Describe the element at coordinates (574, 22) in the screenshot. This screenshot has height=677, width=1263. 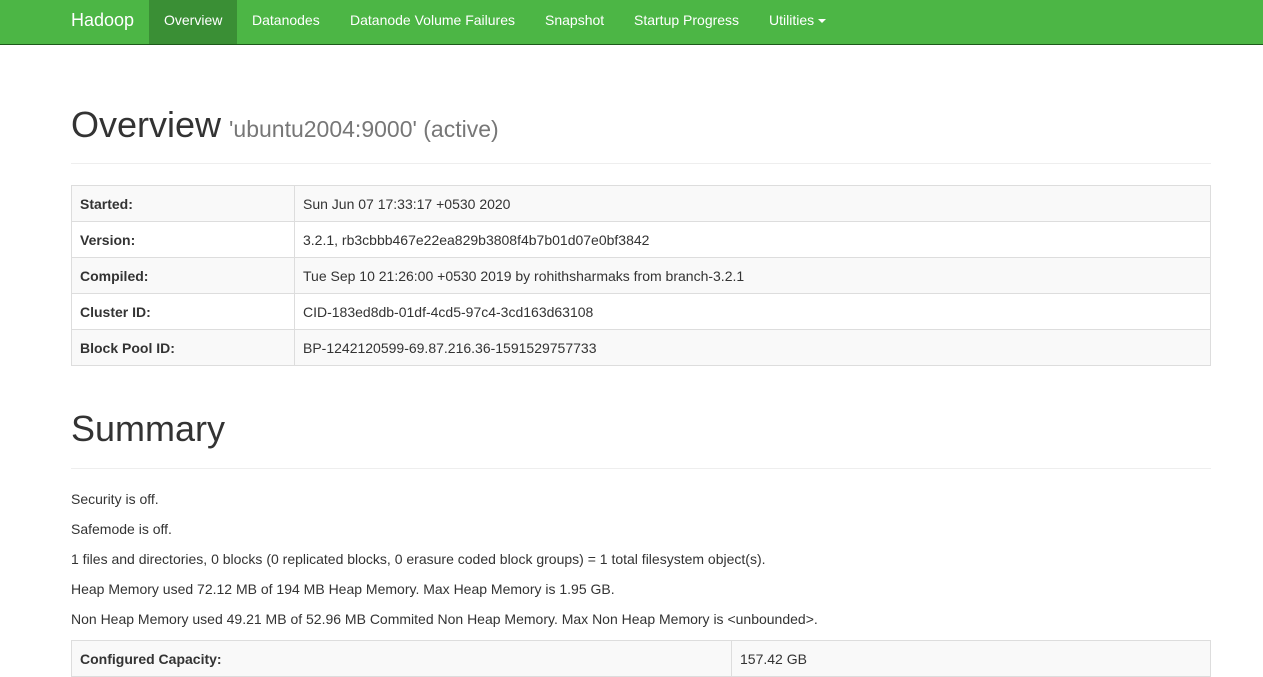
I see `nav-snapshot: Snapshot` at that location.